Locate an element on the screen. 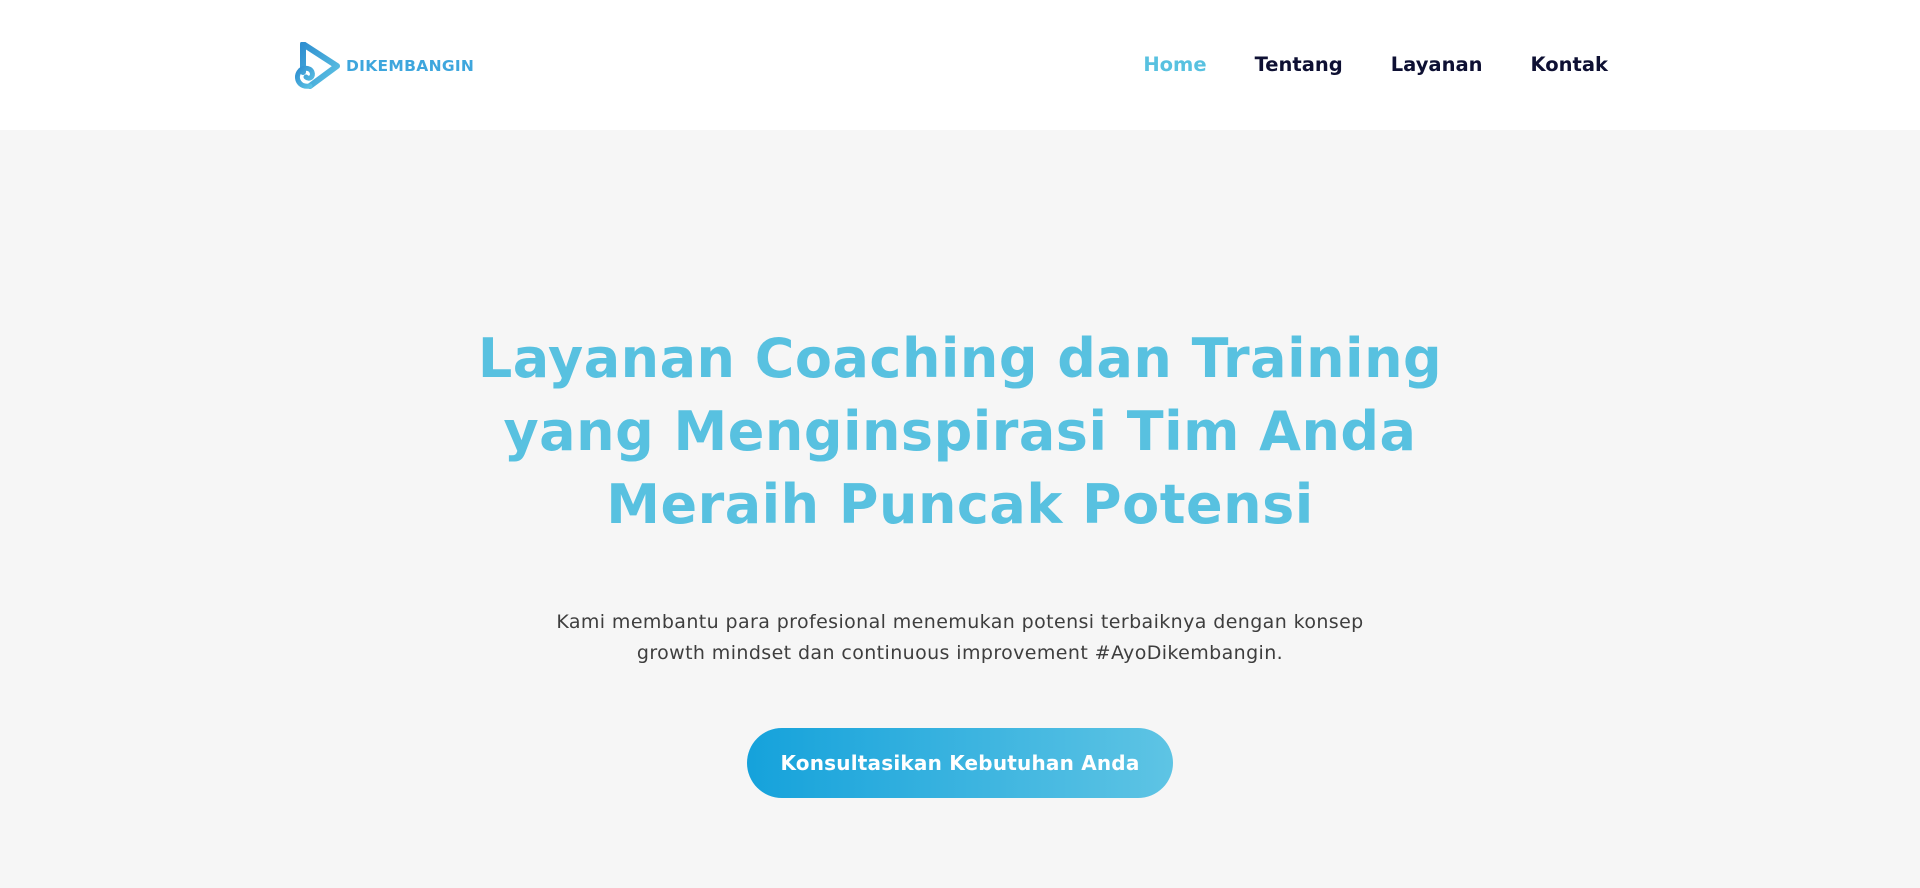  hero-title-line: Layanan Coaching dan Training is located at coordinates (960, 358).